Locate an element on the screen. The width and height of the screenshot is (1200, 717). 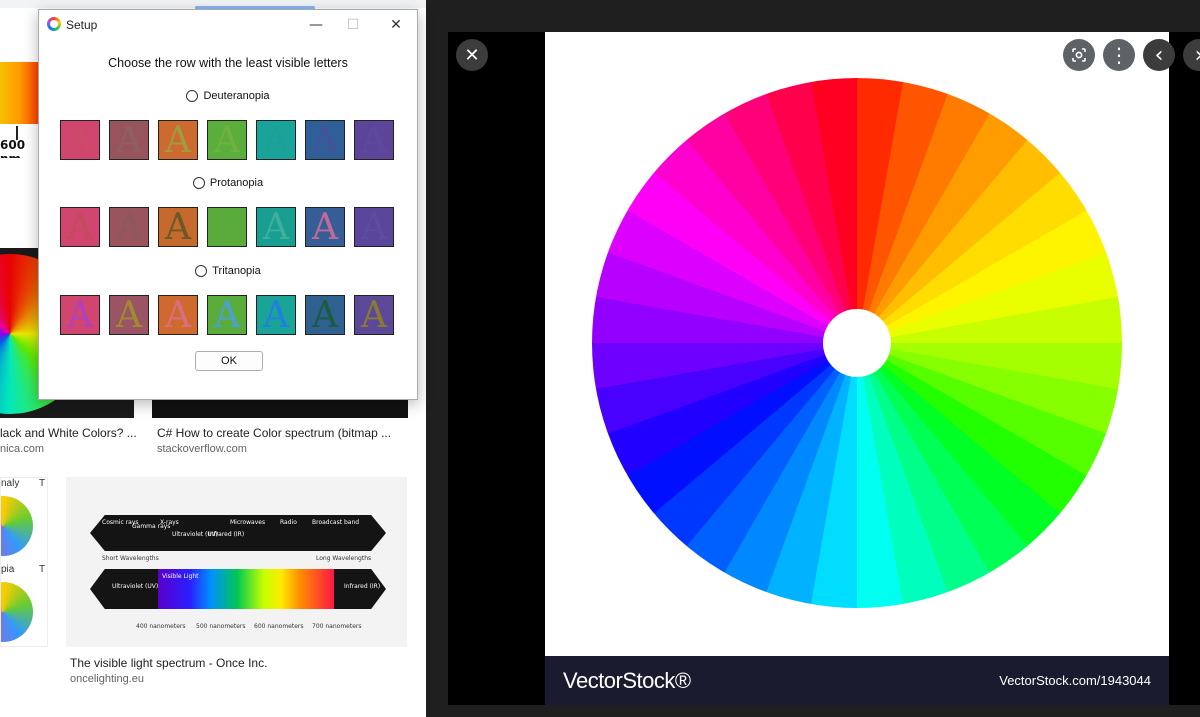
em-label: X-rays is located at coordinates (169, 522).